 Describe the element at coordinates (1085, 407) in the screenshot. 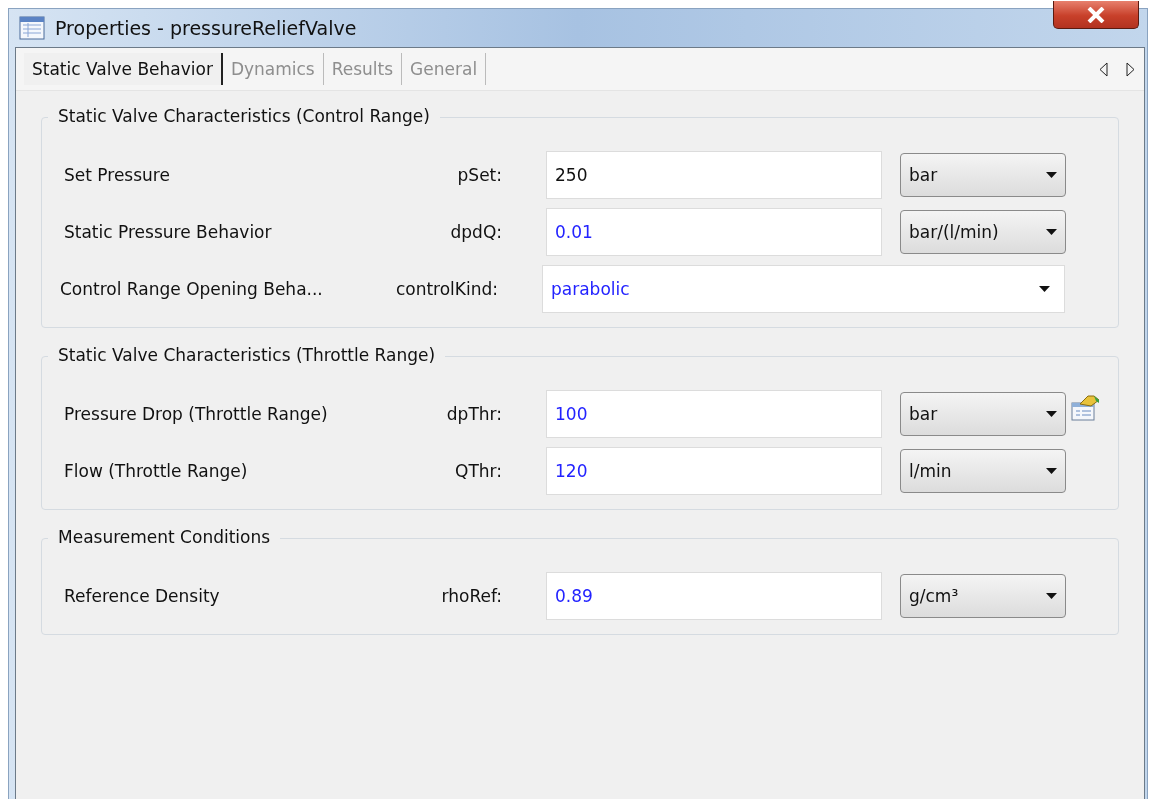

I see `editor-icon` at that location.